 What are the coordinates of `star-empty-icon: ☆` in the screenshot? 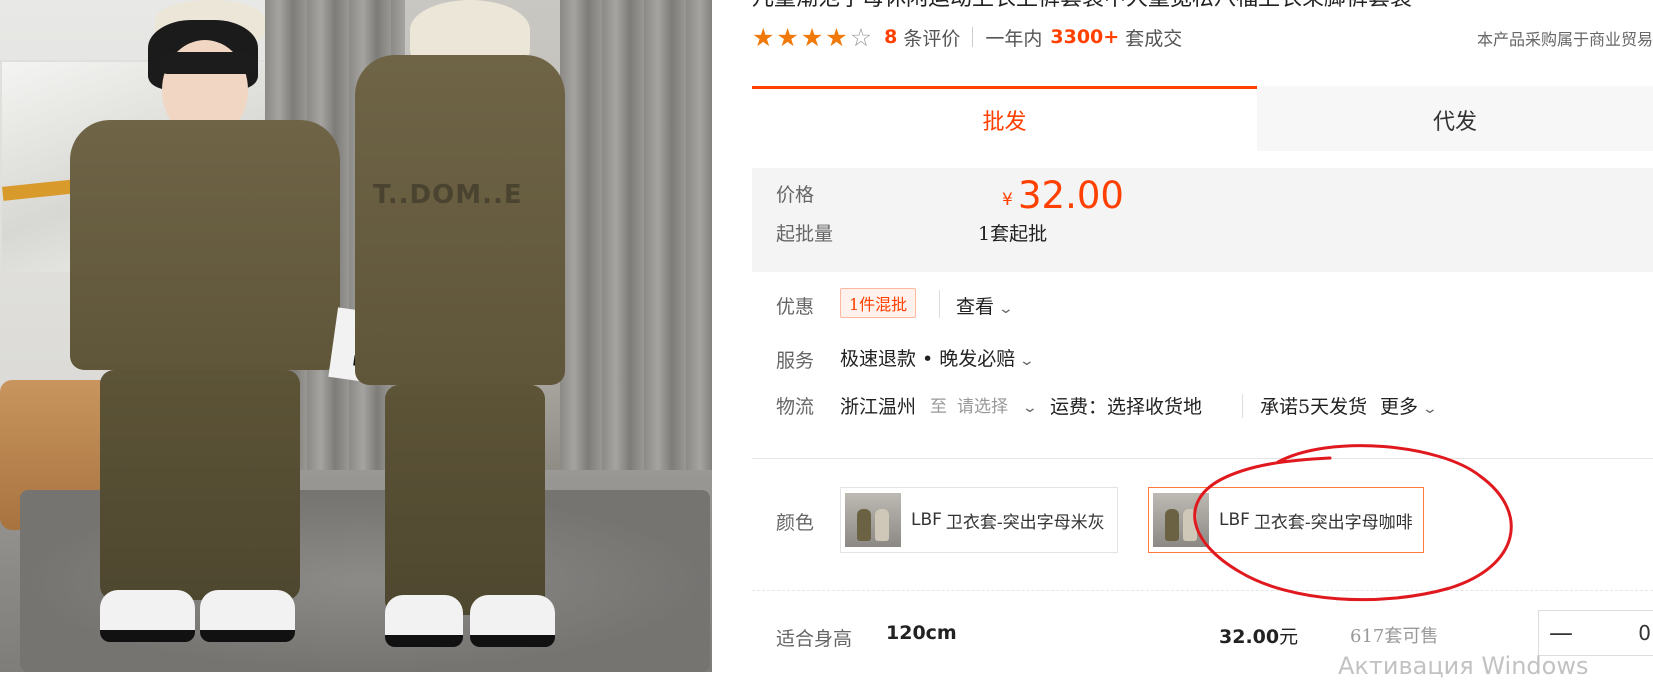 It's located at (861, 37).